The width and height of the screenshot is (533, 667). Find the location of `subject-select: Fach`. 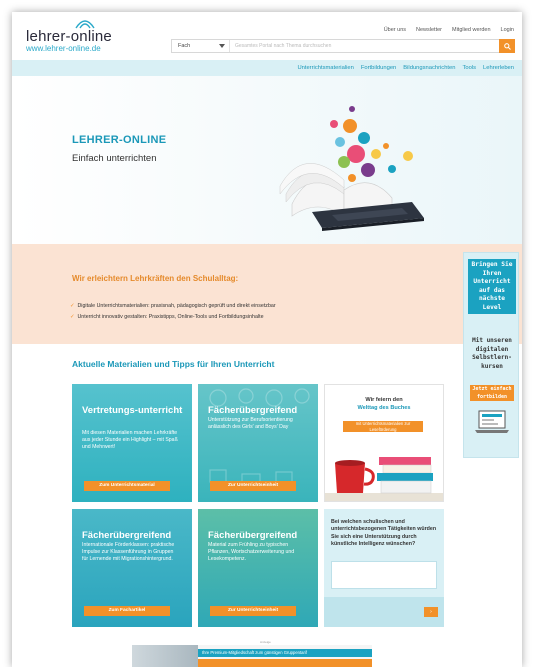

subject-select: Fach is located at coordinates (201, 46).